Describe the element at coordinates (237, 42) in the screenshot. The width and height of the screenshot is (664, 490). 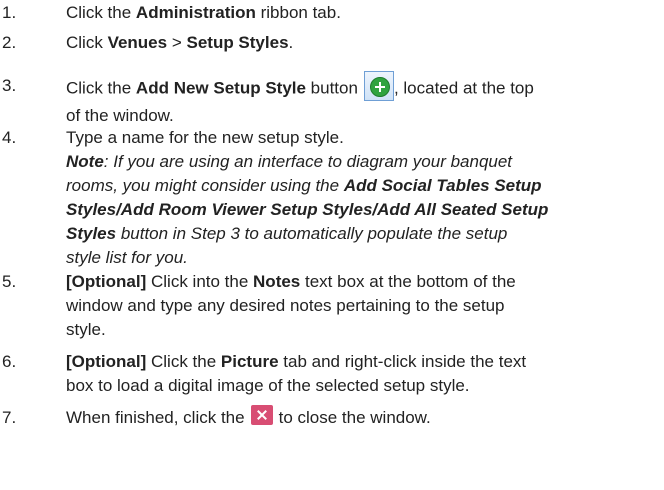
I see `setup-styles-ref: Setup Styles` at that location.